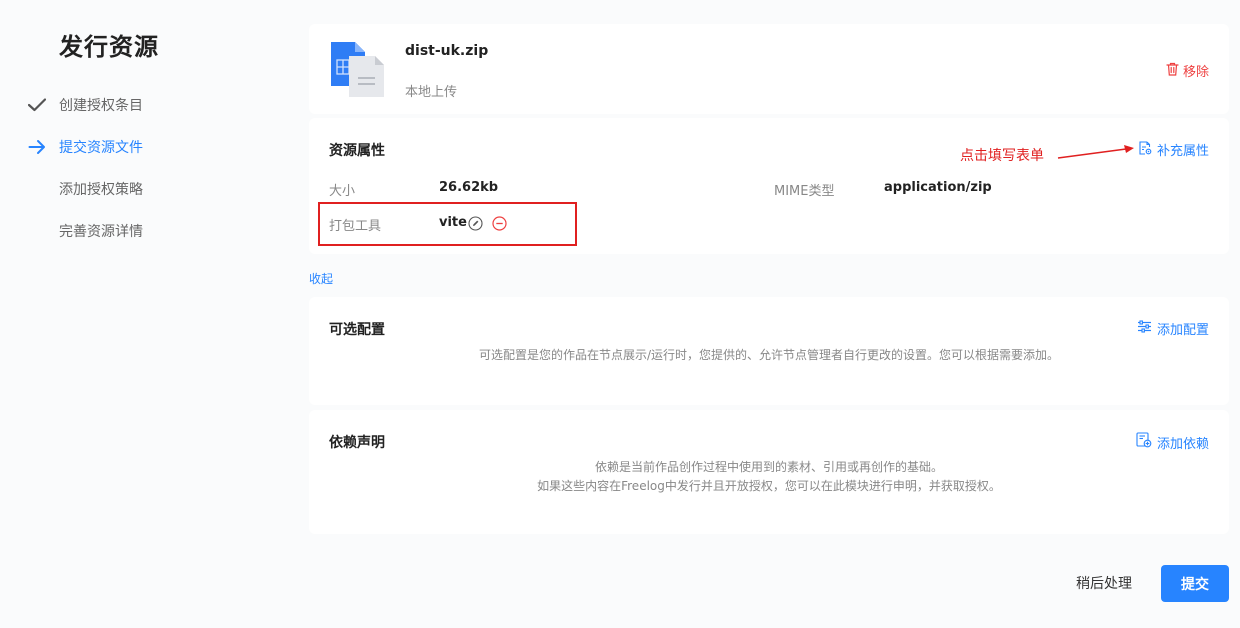 The image size is (1240, 628). I want to click on check-icon, so click(37, 105).